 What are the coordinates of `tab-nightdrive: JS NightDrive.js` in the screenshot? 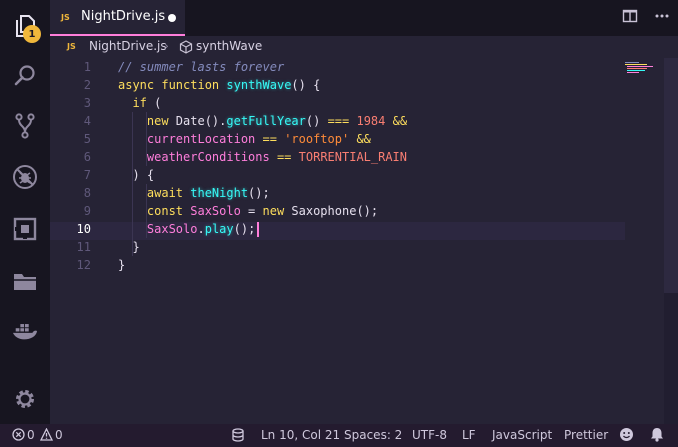 It's located at (117, 18).